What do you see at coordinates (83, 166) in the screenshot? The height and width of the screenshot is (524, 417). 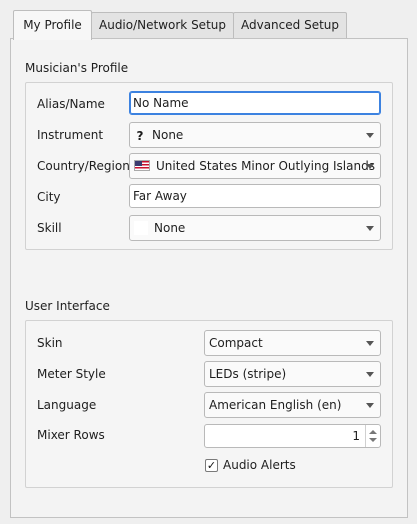 I see `country-label: Country/Region` at bounding box center [83, 166].